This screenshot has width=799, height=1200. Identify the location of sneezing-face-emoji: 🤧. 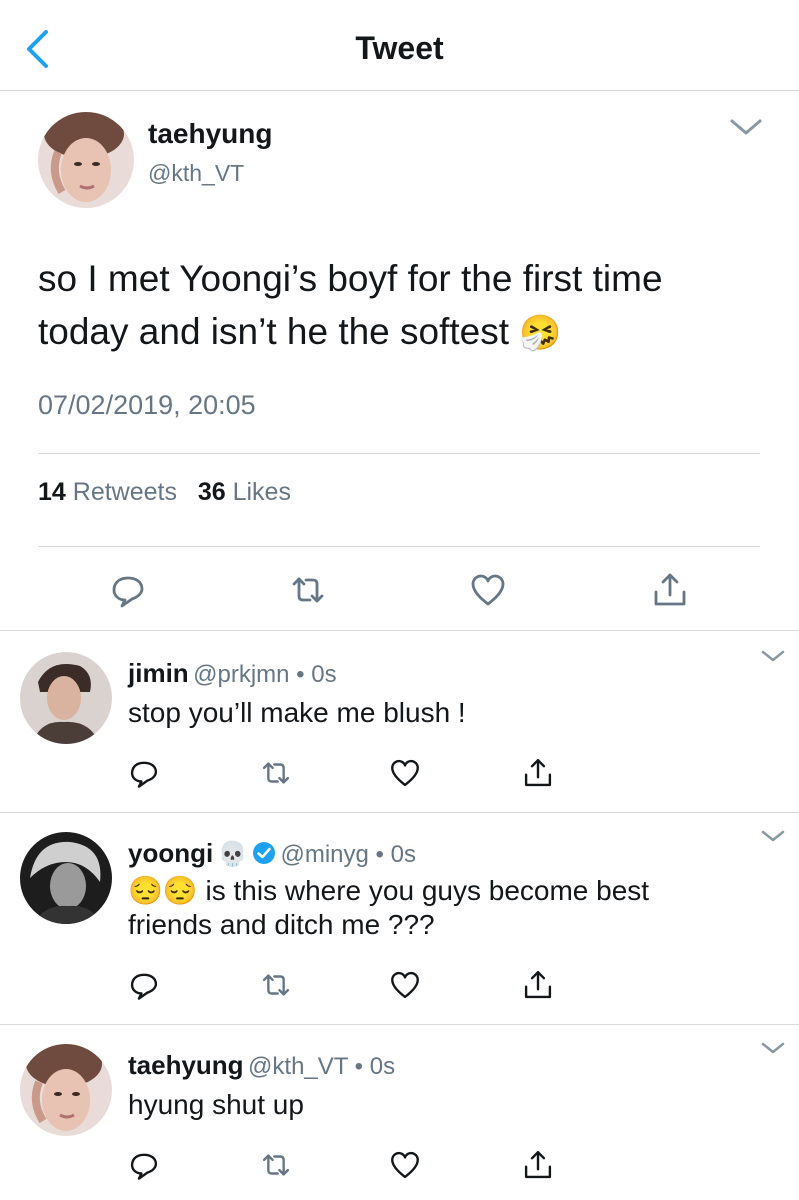
(540, 333).